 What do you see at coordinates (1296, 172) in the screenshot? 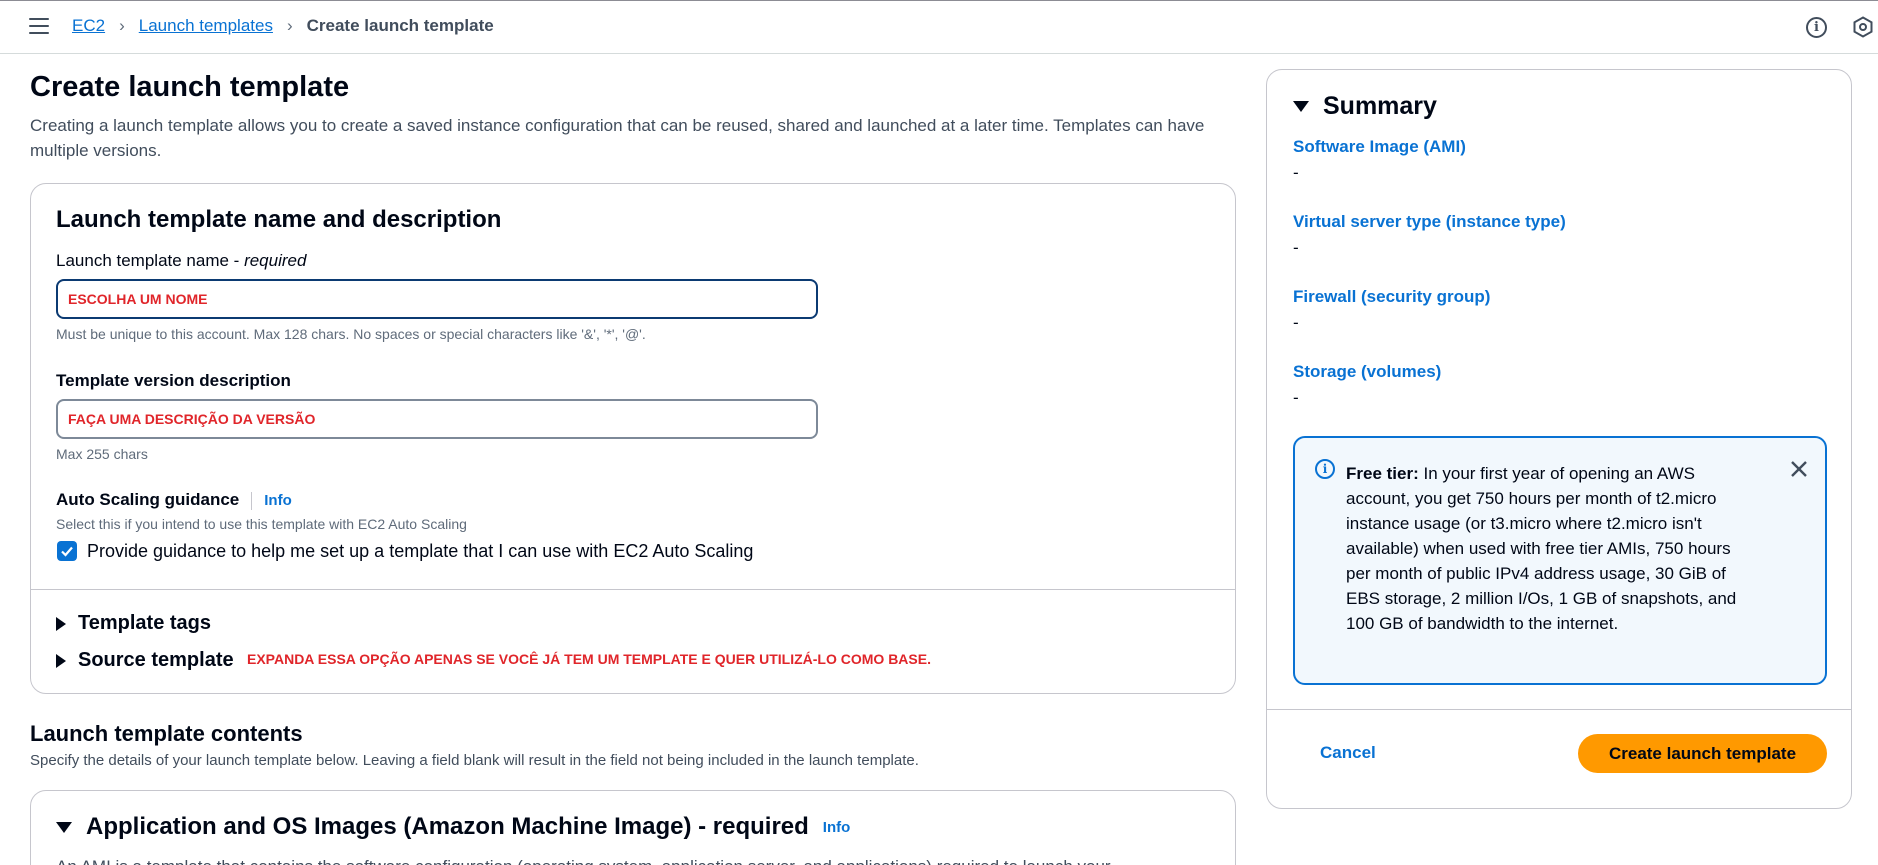
I see `summary-ami-value: -` at bounding box center [1296, 172].